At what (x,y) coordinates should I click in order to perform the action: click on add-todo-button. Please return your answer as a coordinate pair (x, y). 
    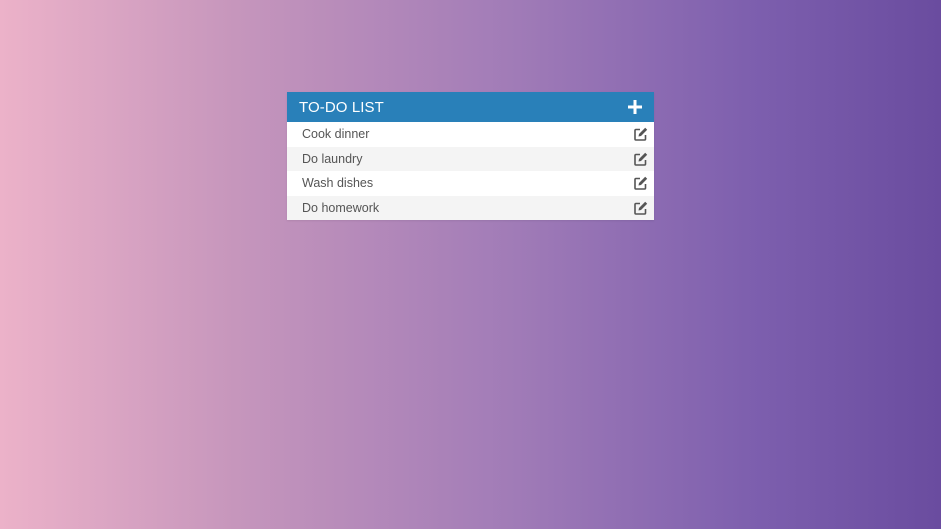
    Looking at the image, I should click on (635, 107).